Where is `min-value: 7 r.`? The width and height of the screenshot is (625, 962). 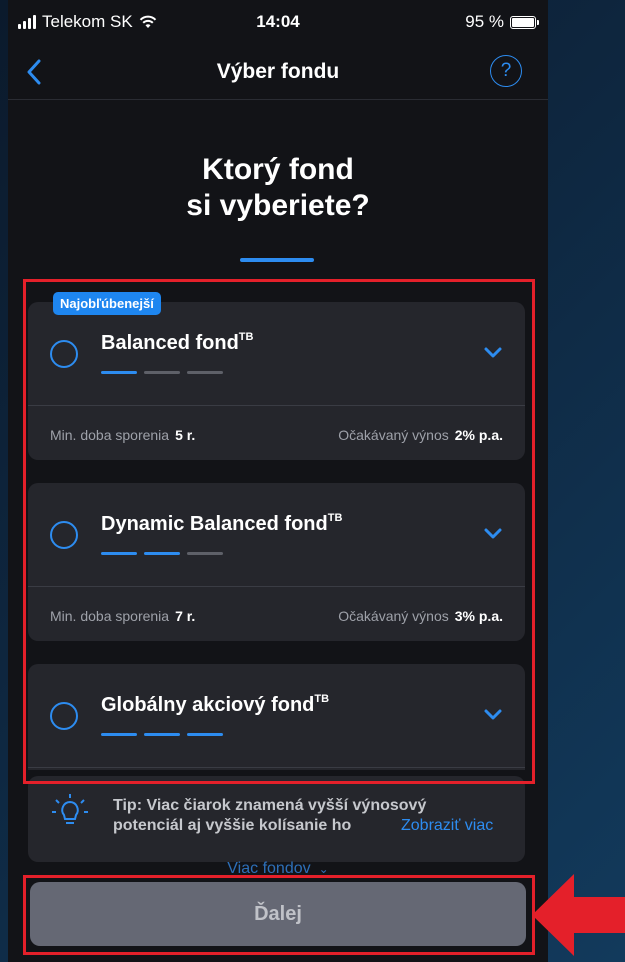 min-value: 7 r. is located at coordinates (185, 616).